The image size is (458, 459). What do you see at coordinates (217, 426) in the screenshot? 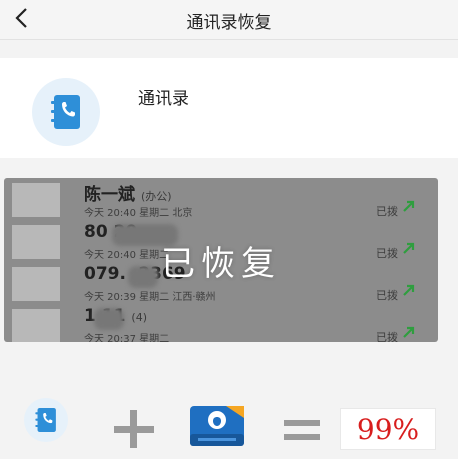
I see `backup-drive-icon` at bounding box center [217, 426].